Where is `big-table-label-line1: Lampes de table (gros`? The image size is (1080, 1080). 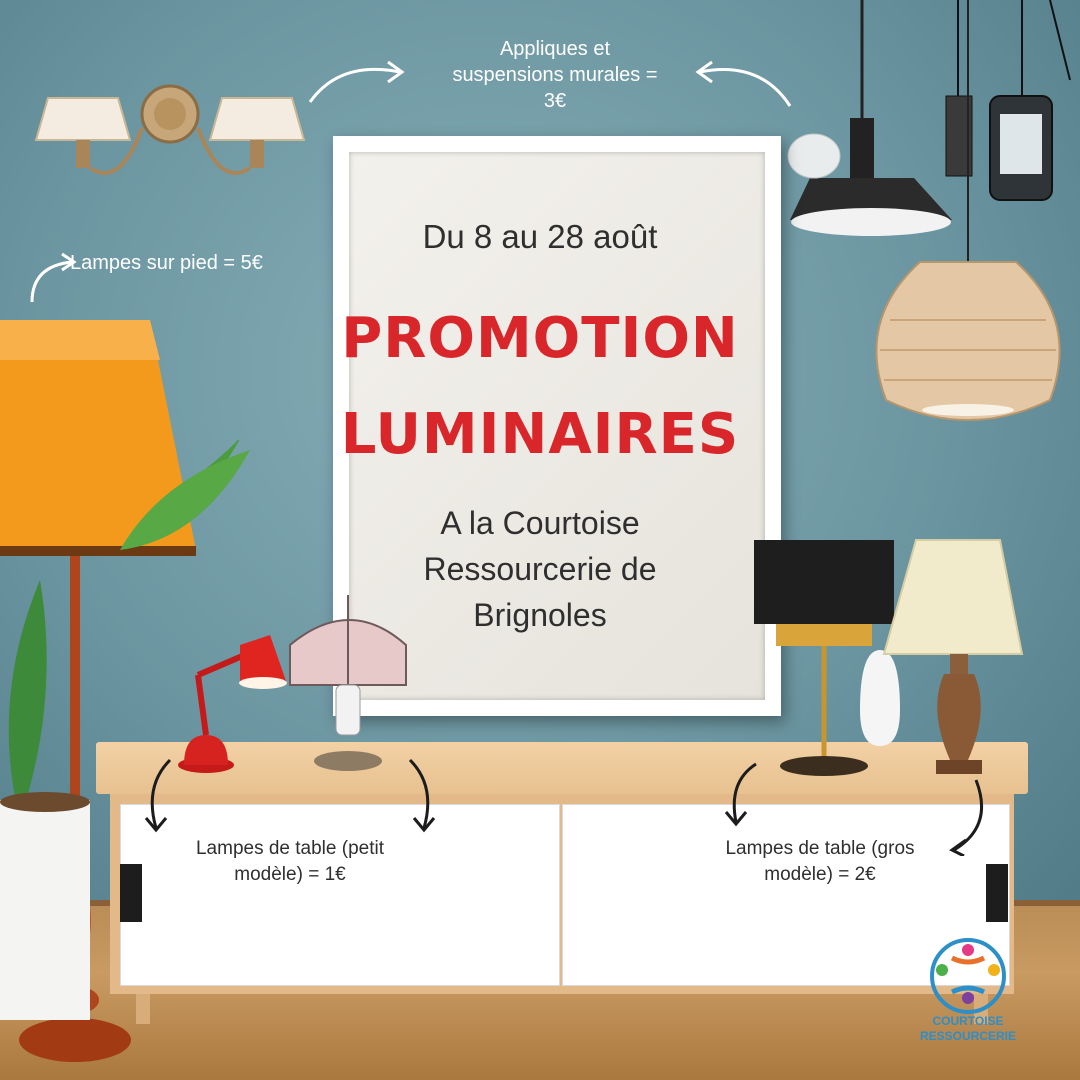 big-table-label-line1: Lampes de table (gros is located at coordinates (820, 848).